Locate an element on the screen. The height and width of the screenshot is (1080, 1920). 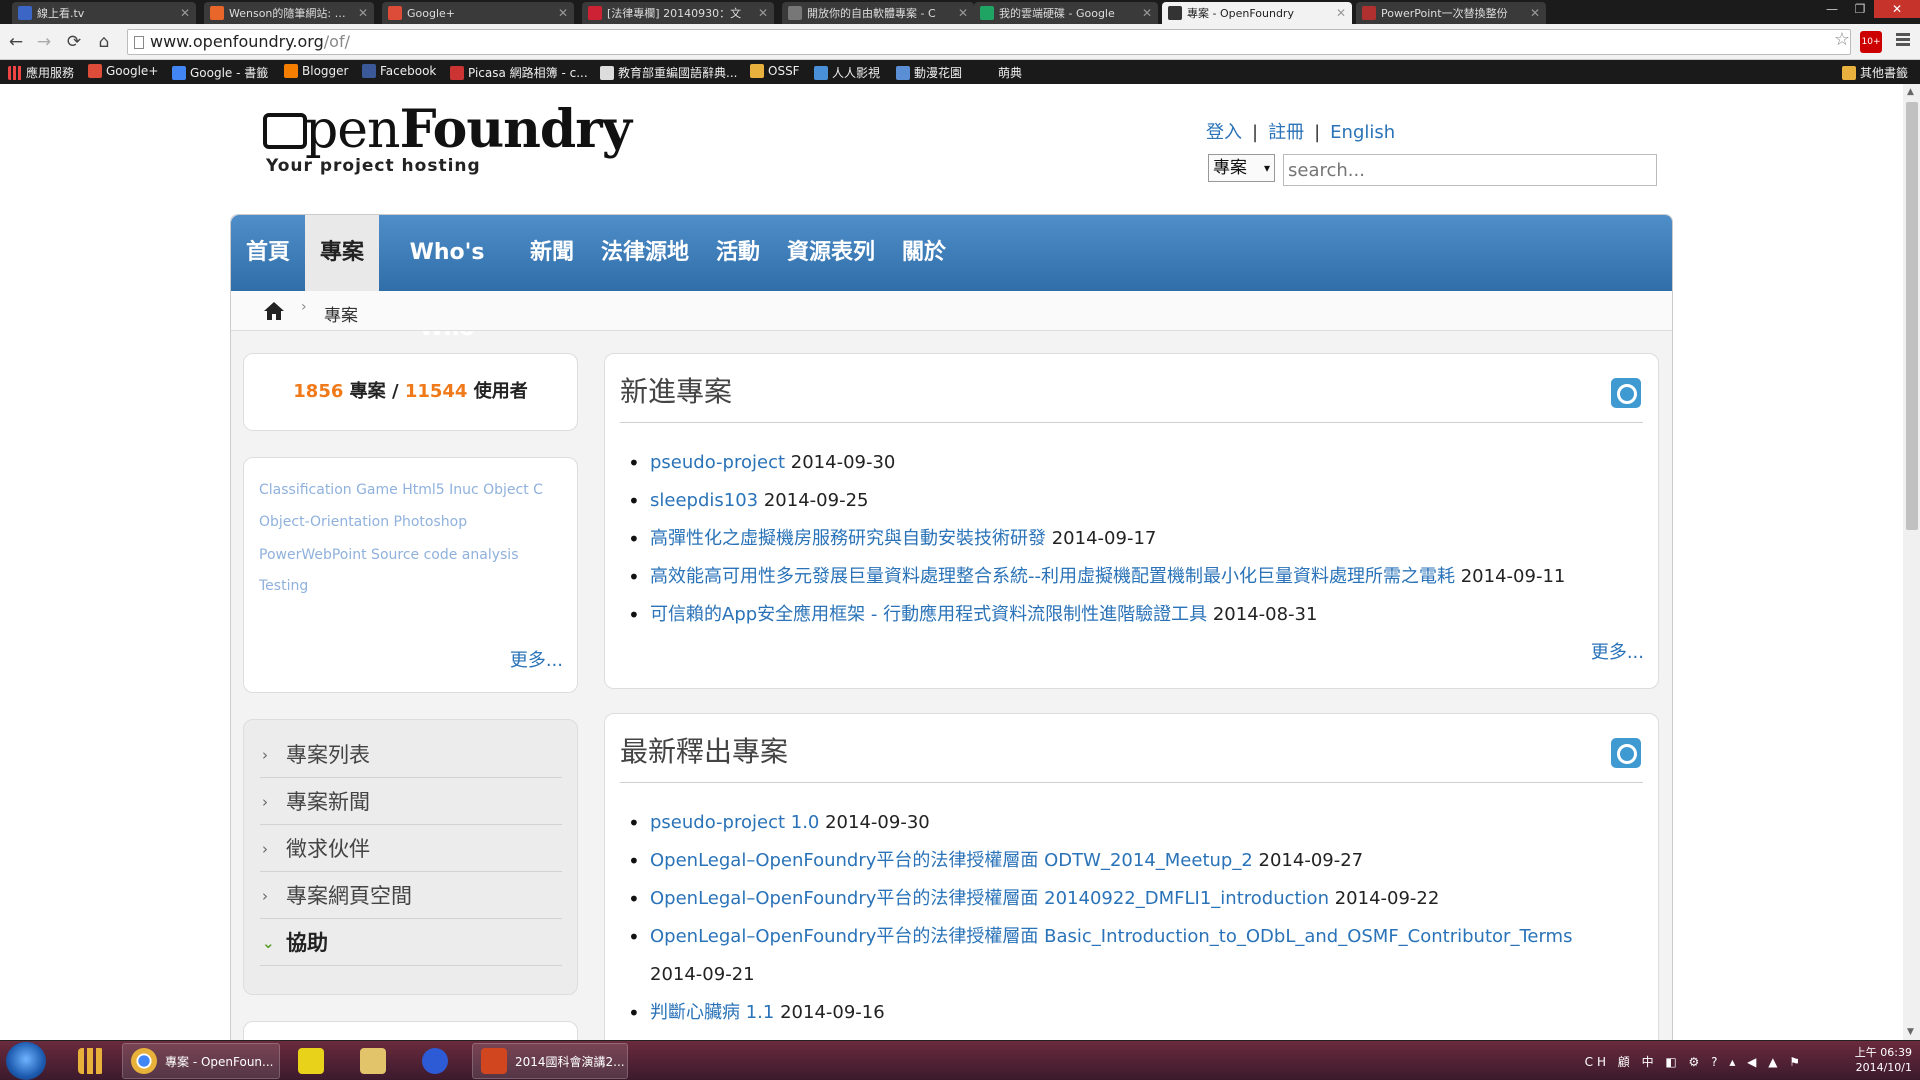
tag-cloud-line: Testing is located at coordinates (283, 586).